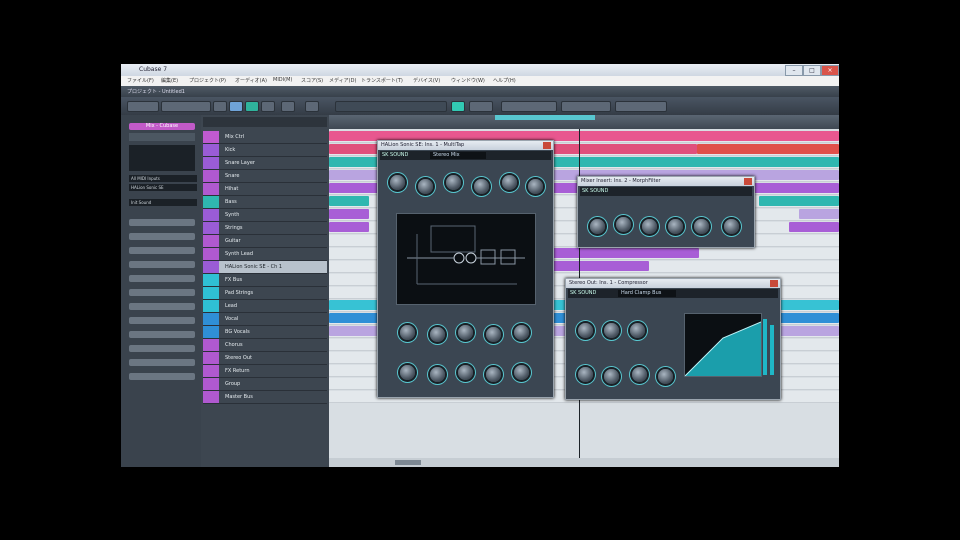  I want to click on transport-rewind-button, so click(312, 106).